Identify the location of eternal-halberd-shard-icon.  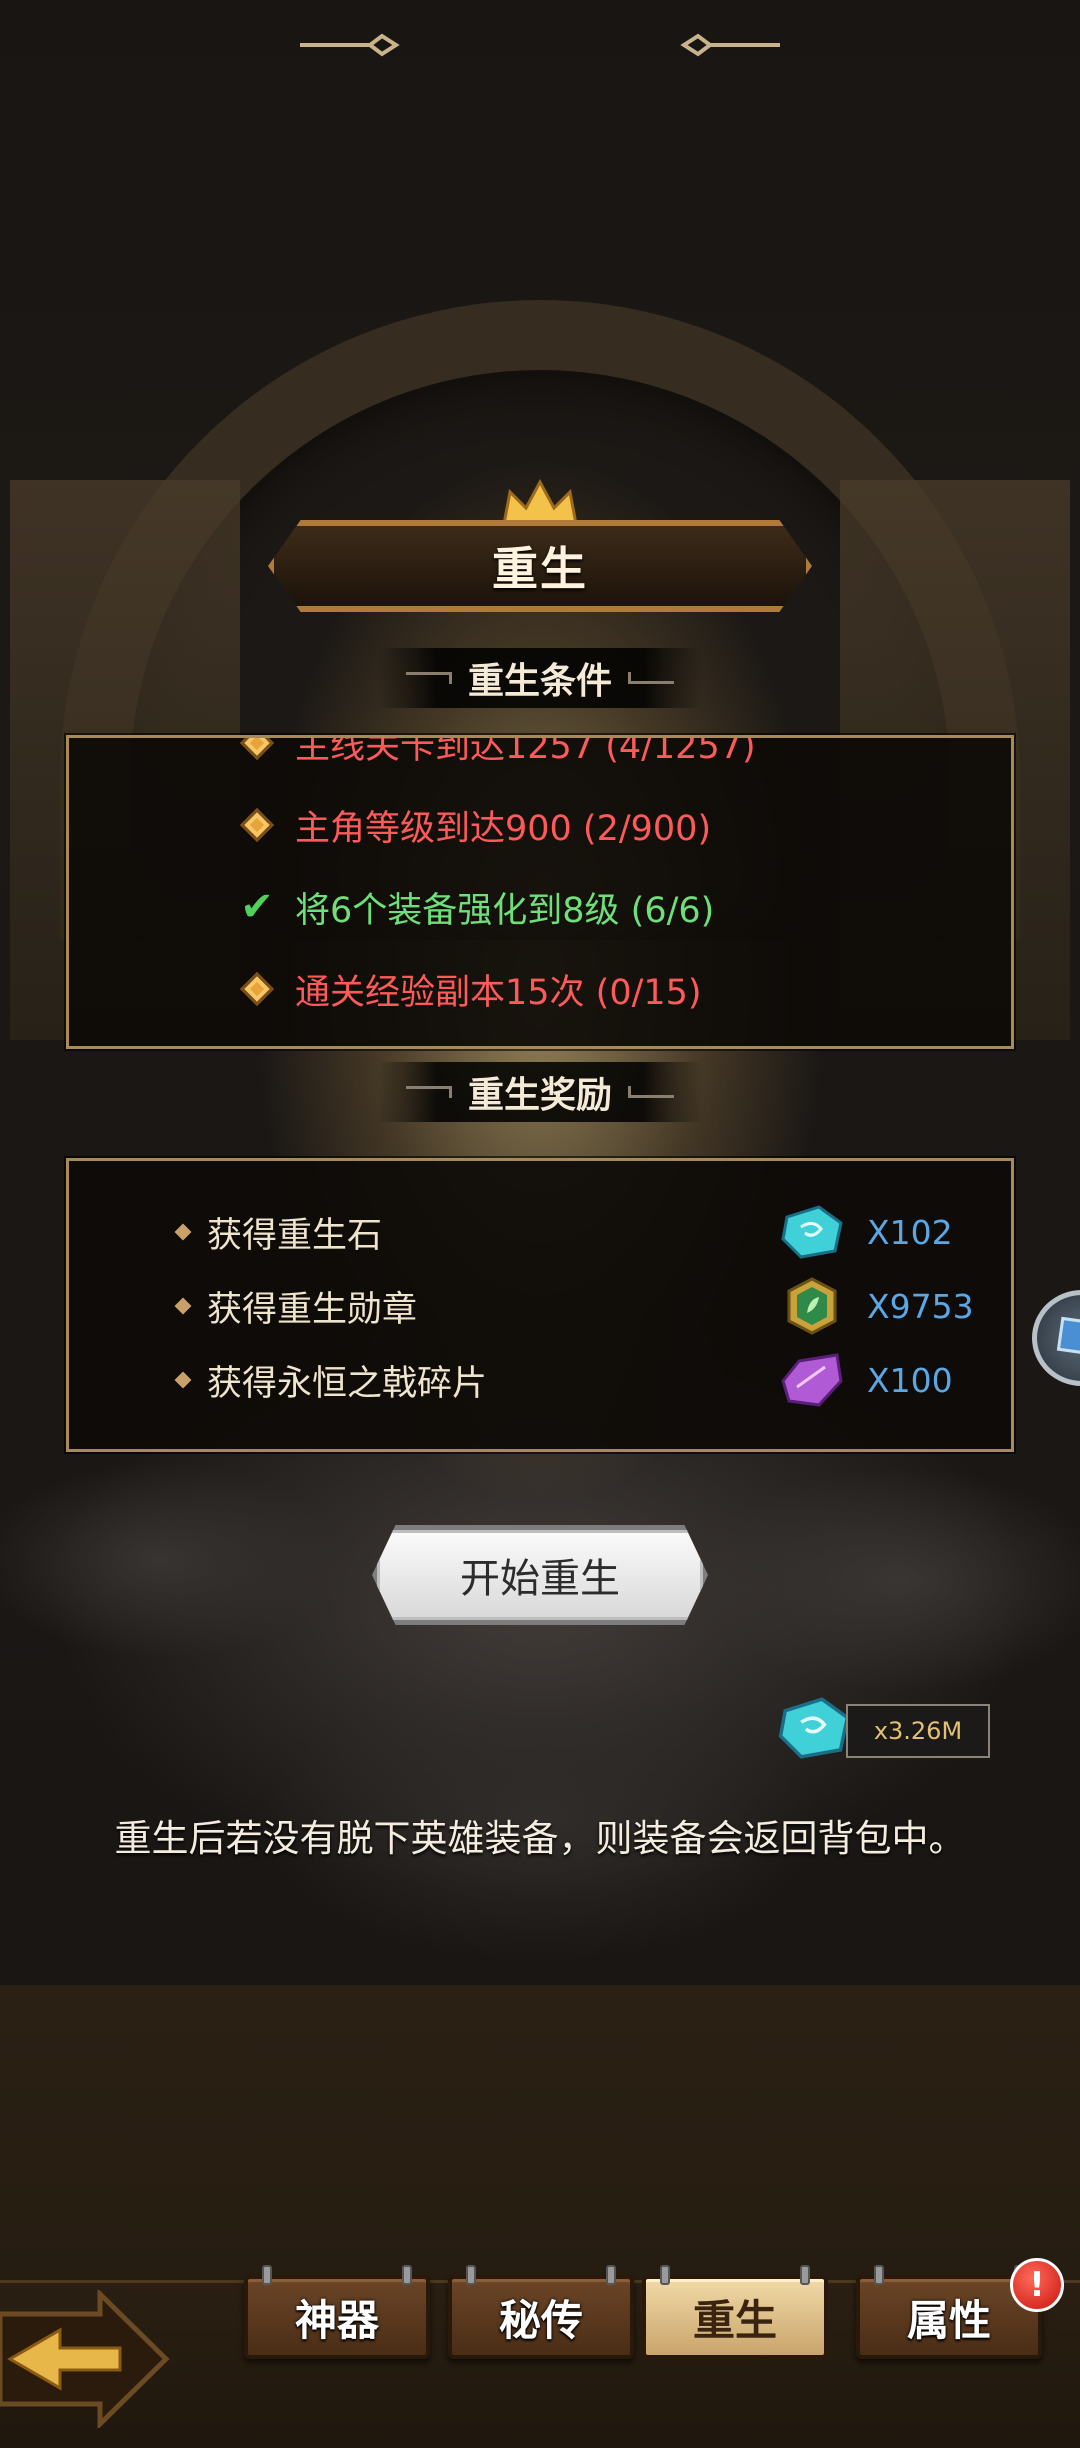
(812, 1380).